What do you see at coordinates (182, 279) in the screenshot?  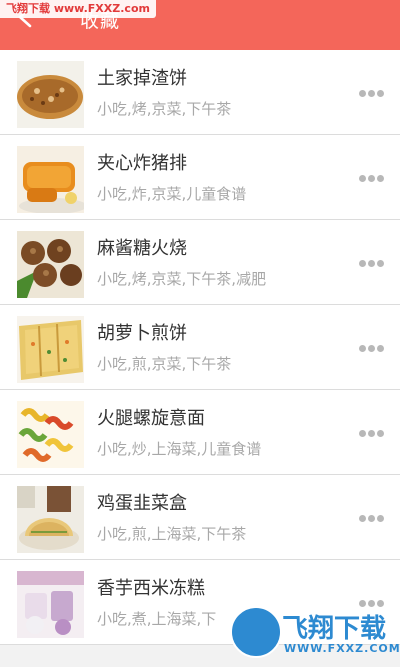 I see `recipe-tags: 小吃,烤,京菜,下午茶,减肥` at bounding box center [182, 279].